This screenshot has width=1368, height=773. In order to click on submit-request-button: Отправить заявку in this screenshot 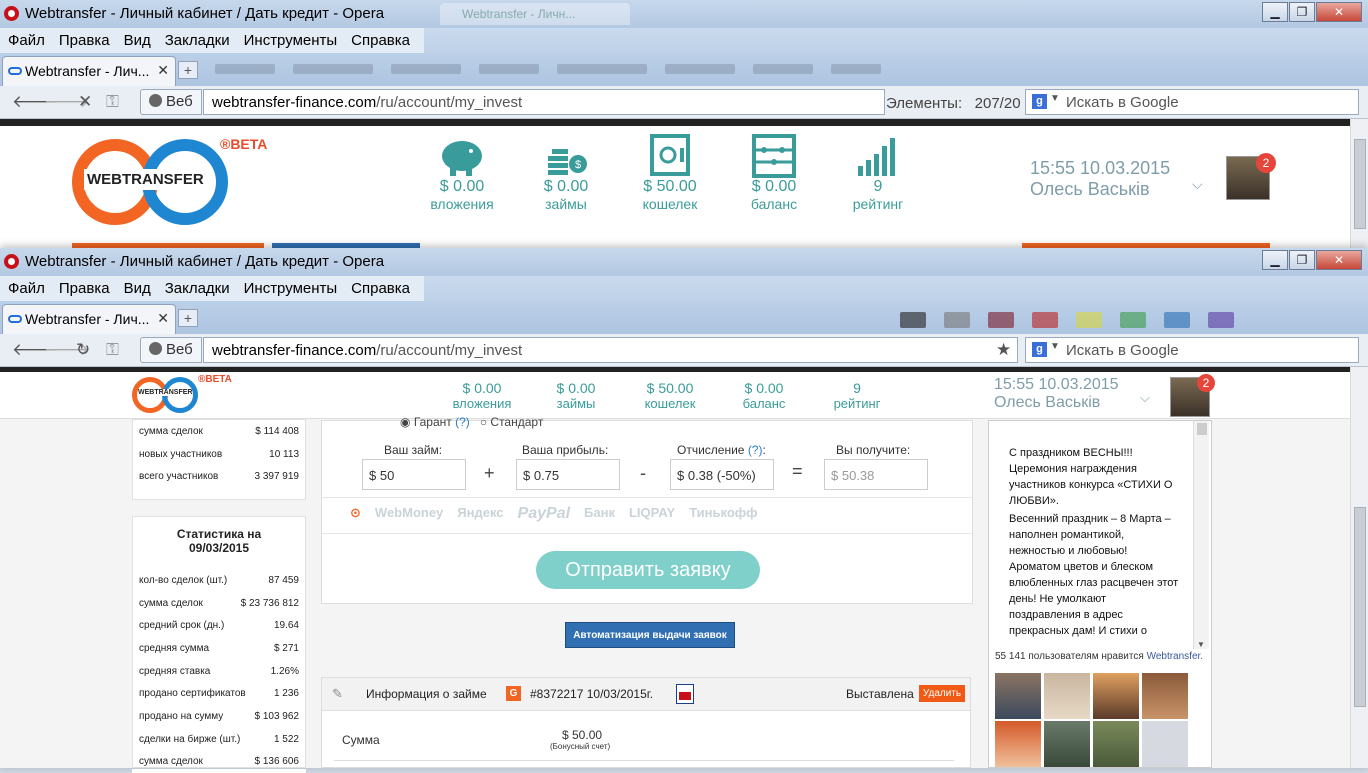, I will do `click(648, 570)`.